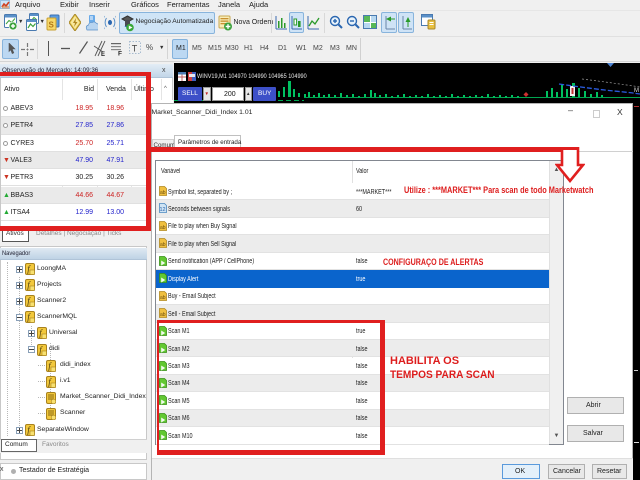  I want to click on svg-text: T, so click(135, 49).